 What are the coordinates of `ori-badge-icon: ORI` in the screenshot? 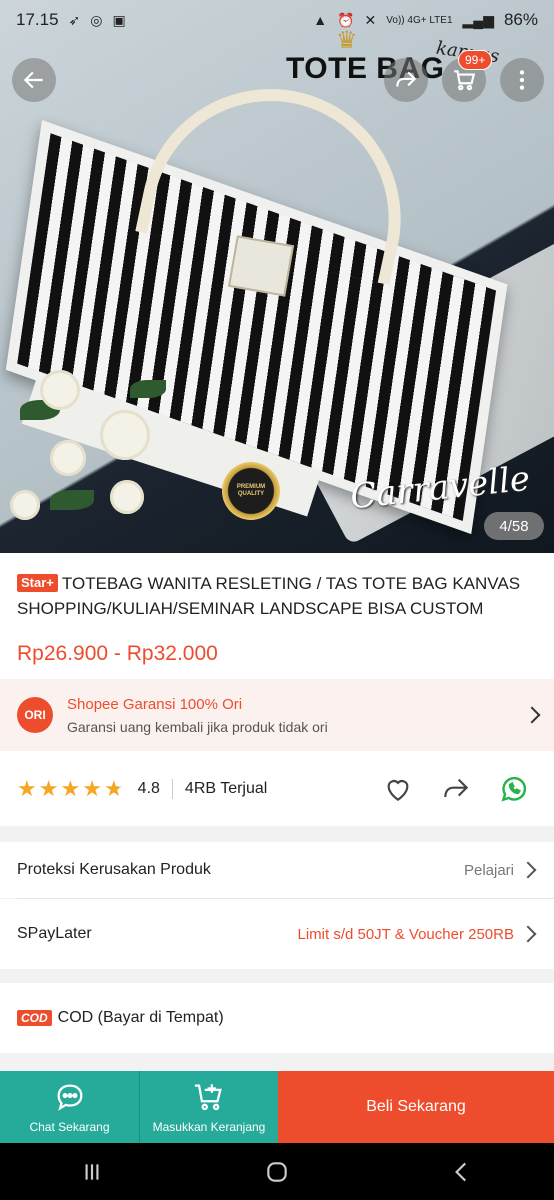 It's located at (35, 715).